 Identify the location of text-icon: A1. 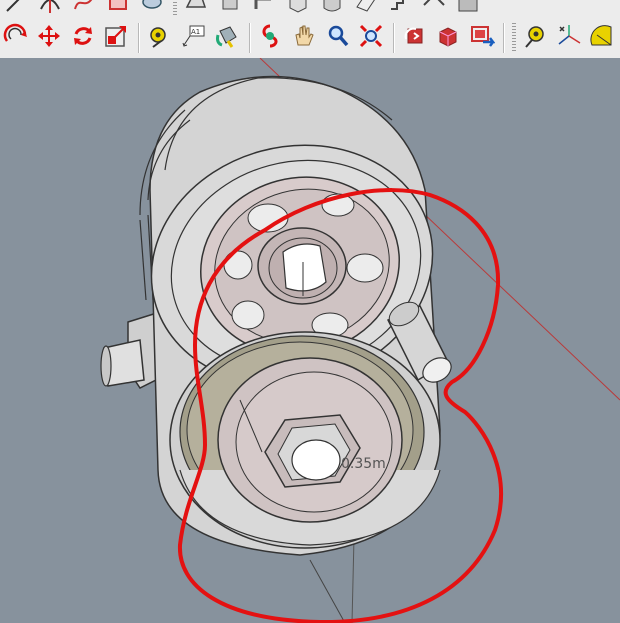
(193, 38).